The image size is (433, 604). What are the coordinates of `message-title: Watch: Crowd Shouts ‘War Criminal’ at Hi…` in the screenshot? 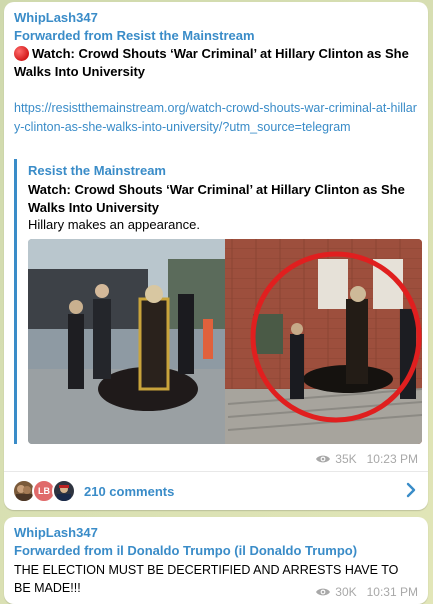 It's located at (216, 63).